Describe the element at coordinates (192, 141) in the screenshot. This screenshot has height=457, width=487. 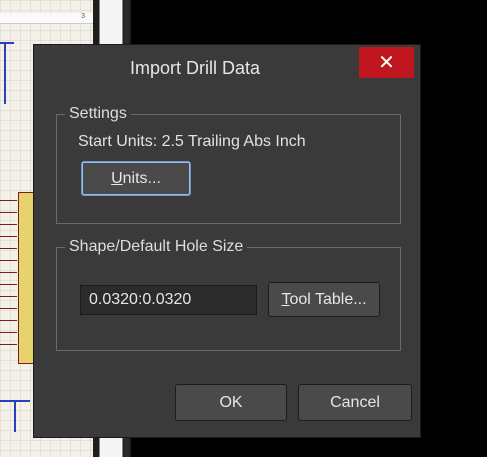
I see `start-units-text: Start Units: 2.5 Trailing Abs Inch` at that location.